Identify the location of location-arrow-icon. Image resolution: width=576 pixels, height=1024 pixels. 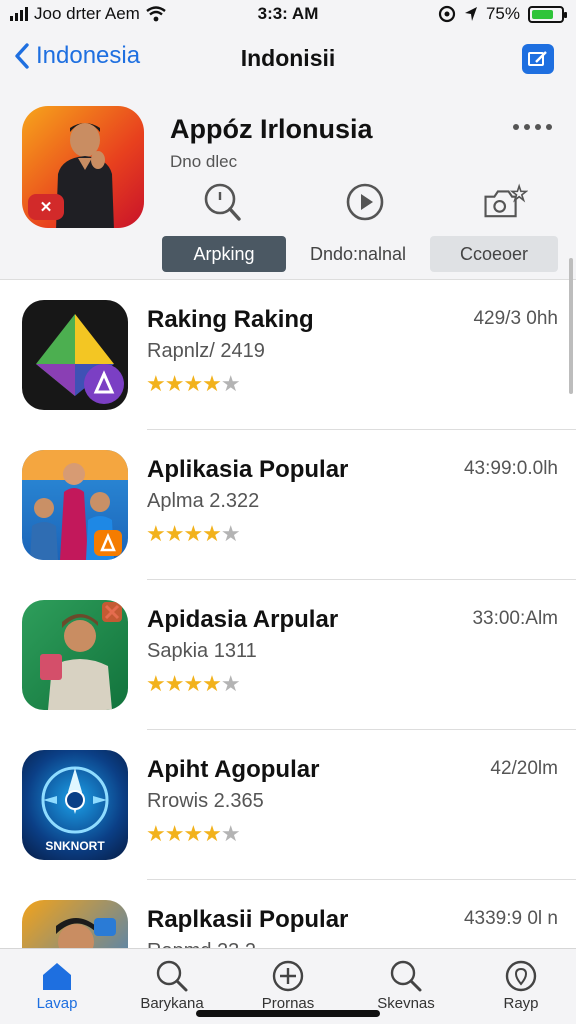
(470, 14).